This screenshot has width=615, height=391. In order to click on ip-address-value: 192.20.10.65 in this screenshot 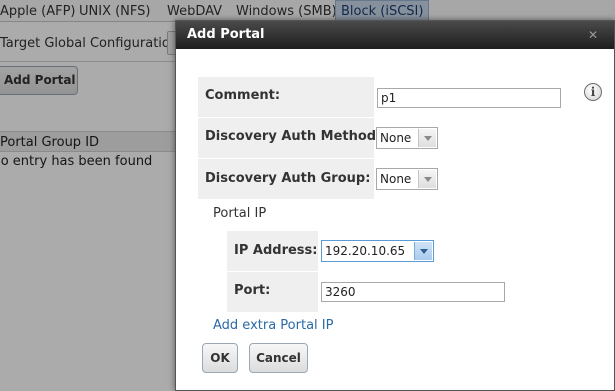, I will do `click(365, 251)`.